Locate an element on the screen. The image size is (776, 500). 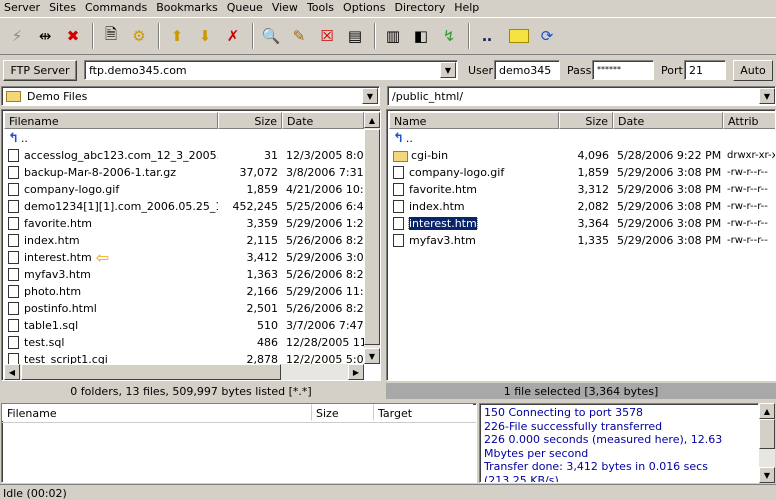
remote-path-field: /public_html/ is located at coordinates (581, 96).